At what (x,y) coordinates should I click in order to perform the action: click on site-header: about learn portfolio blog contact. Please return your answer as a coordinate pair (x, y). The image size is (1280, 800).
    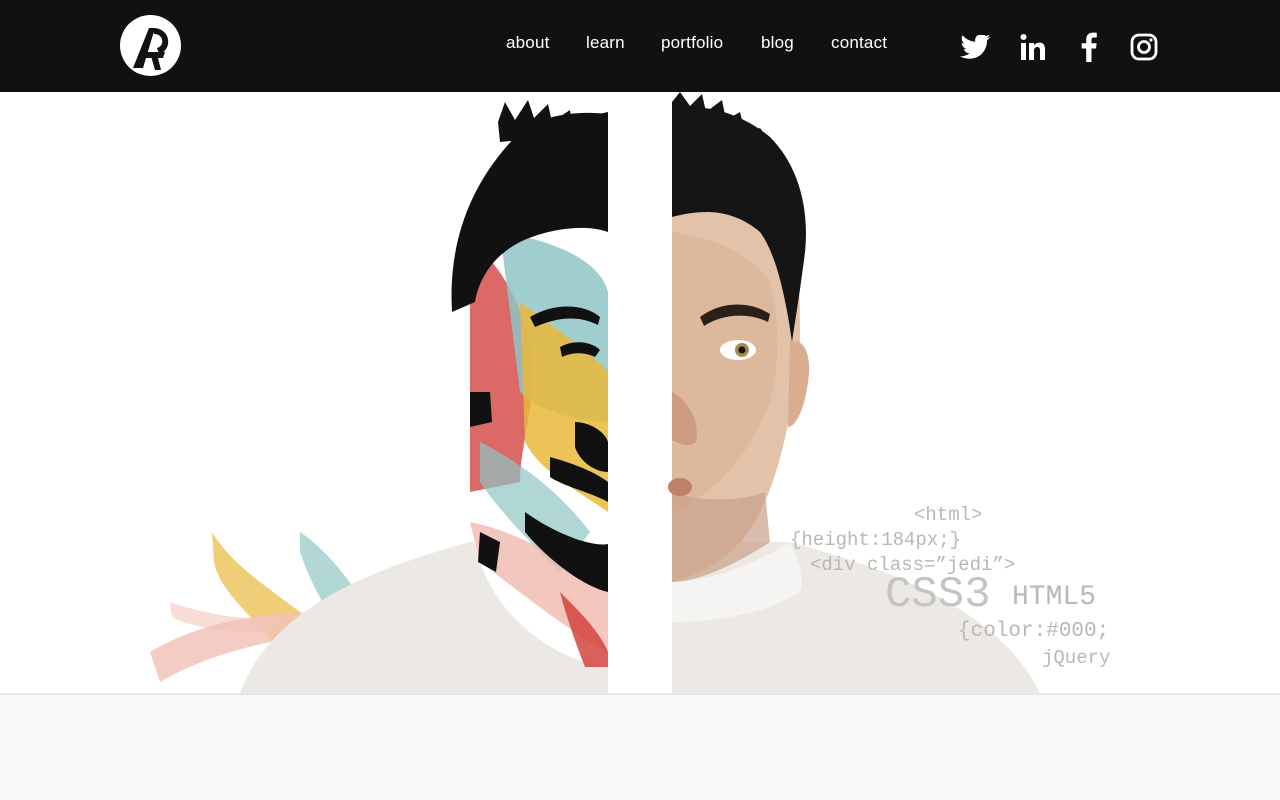
    Looking at the image, I should click on (640, 46).